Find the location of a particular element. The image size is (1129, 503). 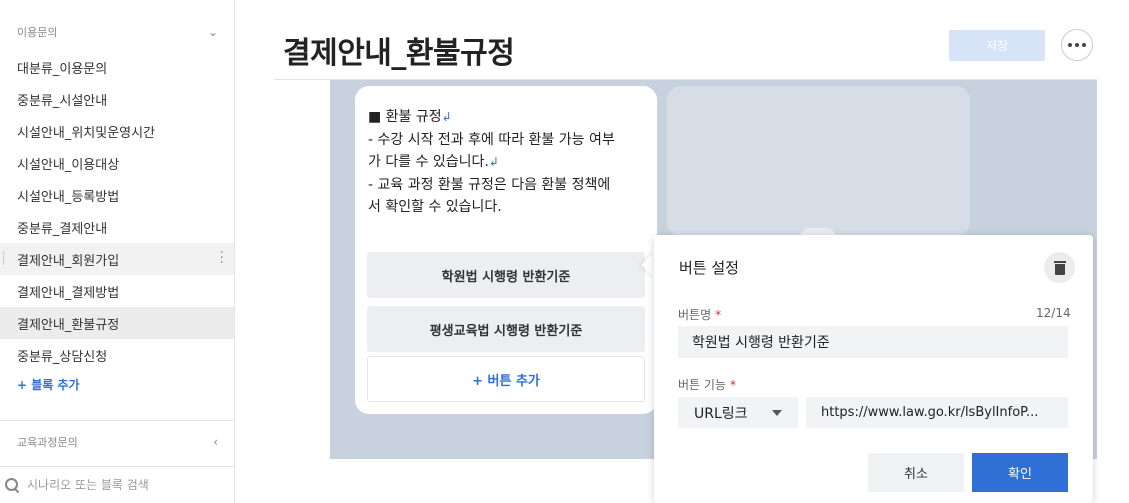

sidebar-item-label: 중분류_결제안내 is located at coordinates (62, 229).